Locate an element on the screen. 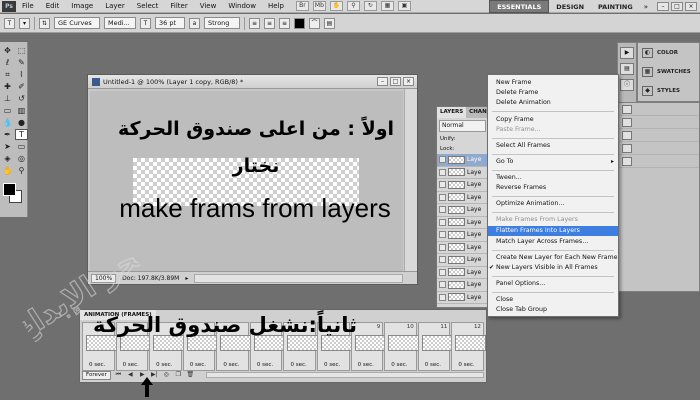 Image resolution: width=700 pixels, height=400 pixels. gradient-tool-icon: ▥ is located at coordinates (21, 110).